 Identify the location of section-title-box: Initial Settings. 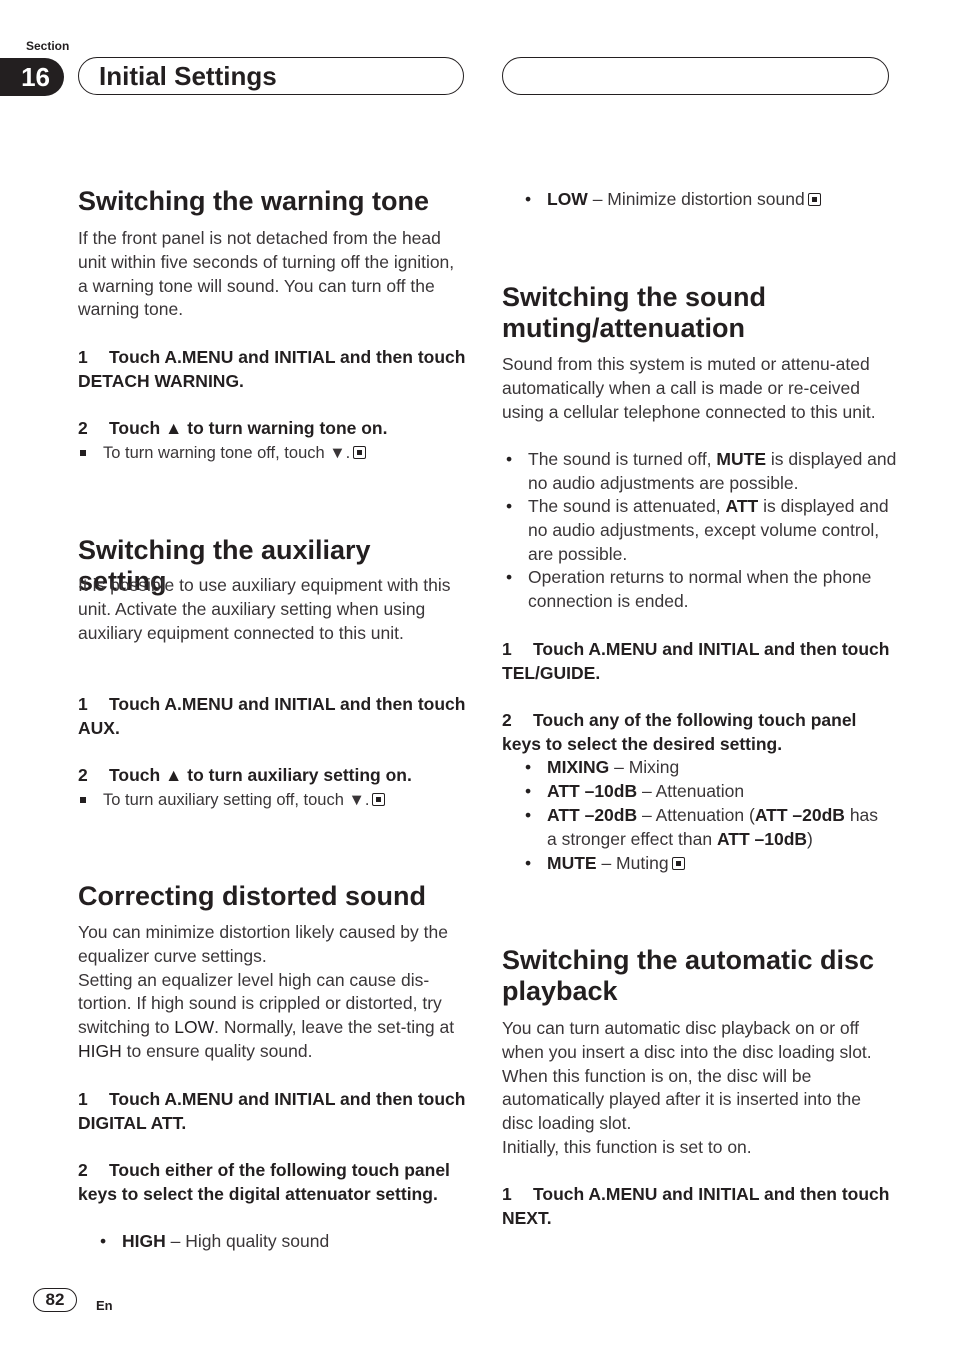
(271, 76).